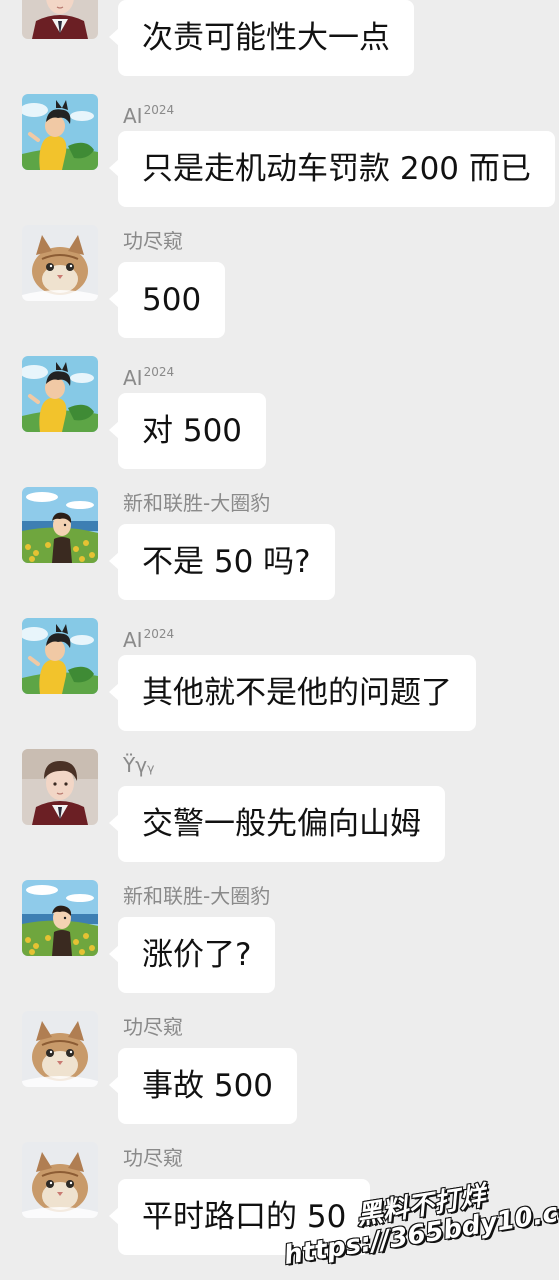  I want to click on message-bubble: 只是走机动车罚款 200 而已, so click(332, 169).